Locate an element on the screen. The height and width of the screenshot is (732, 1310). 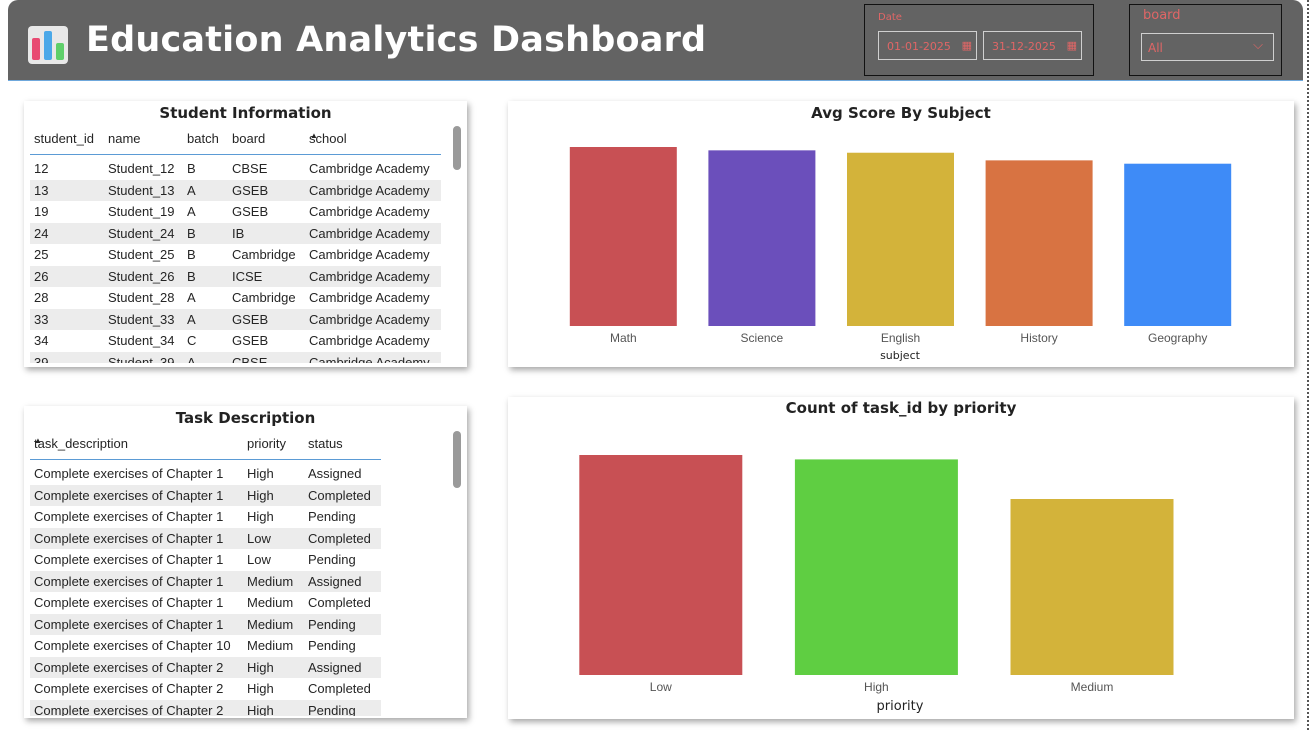
bar-medium is located at coordinates (1092, 587).